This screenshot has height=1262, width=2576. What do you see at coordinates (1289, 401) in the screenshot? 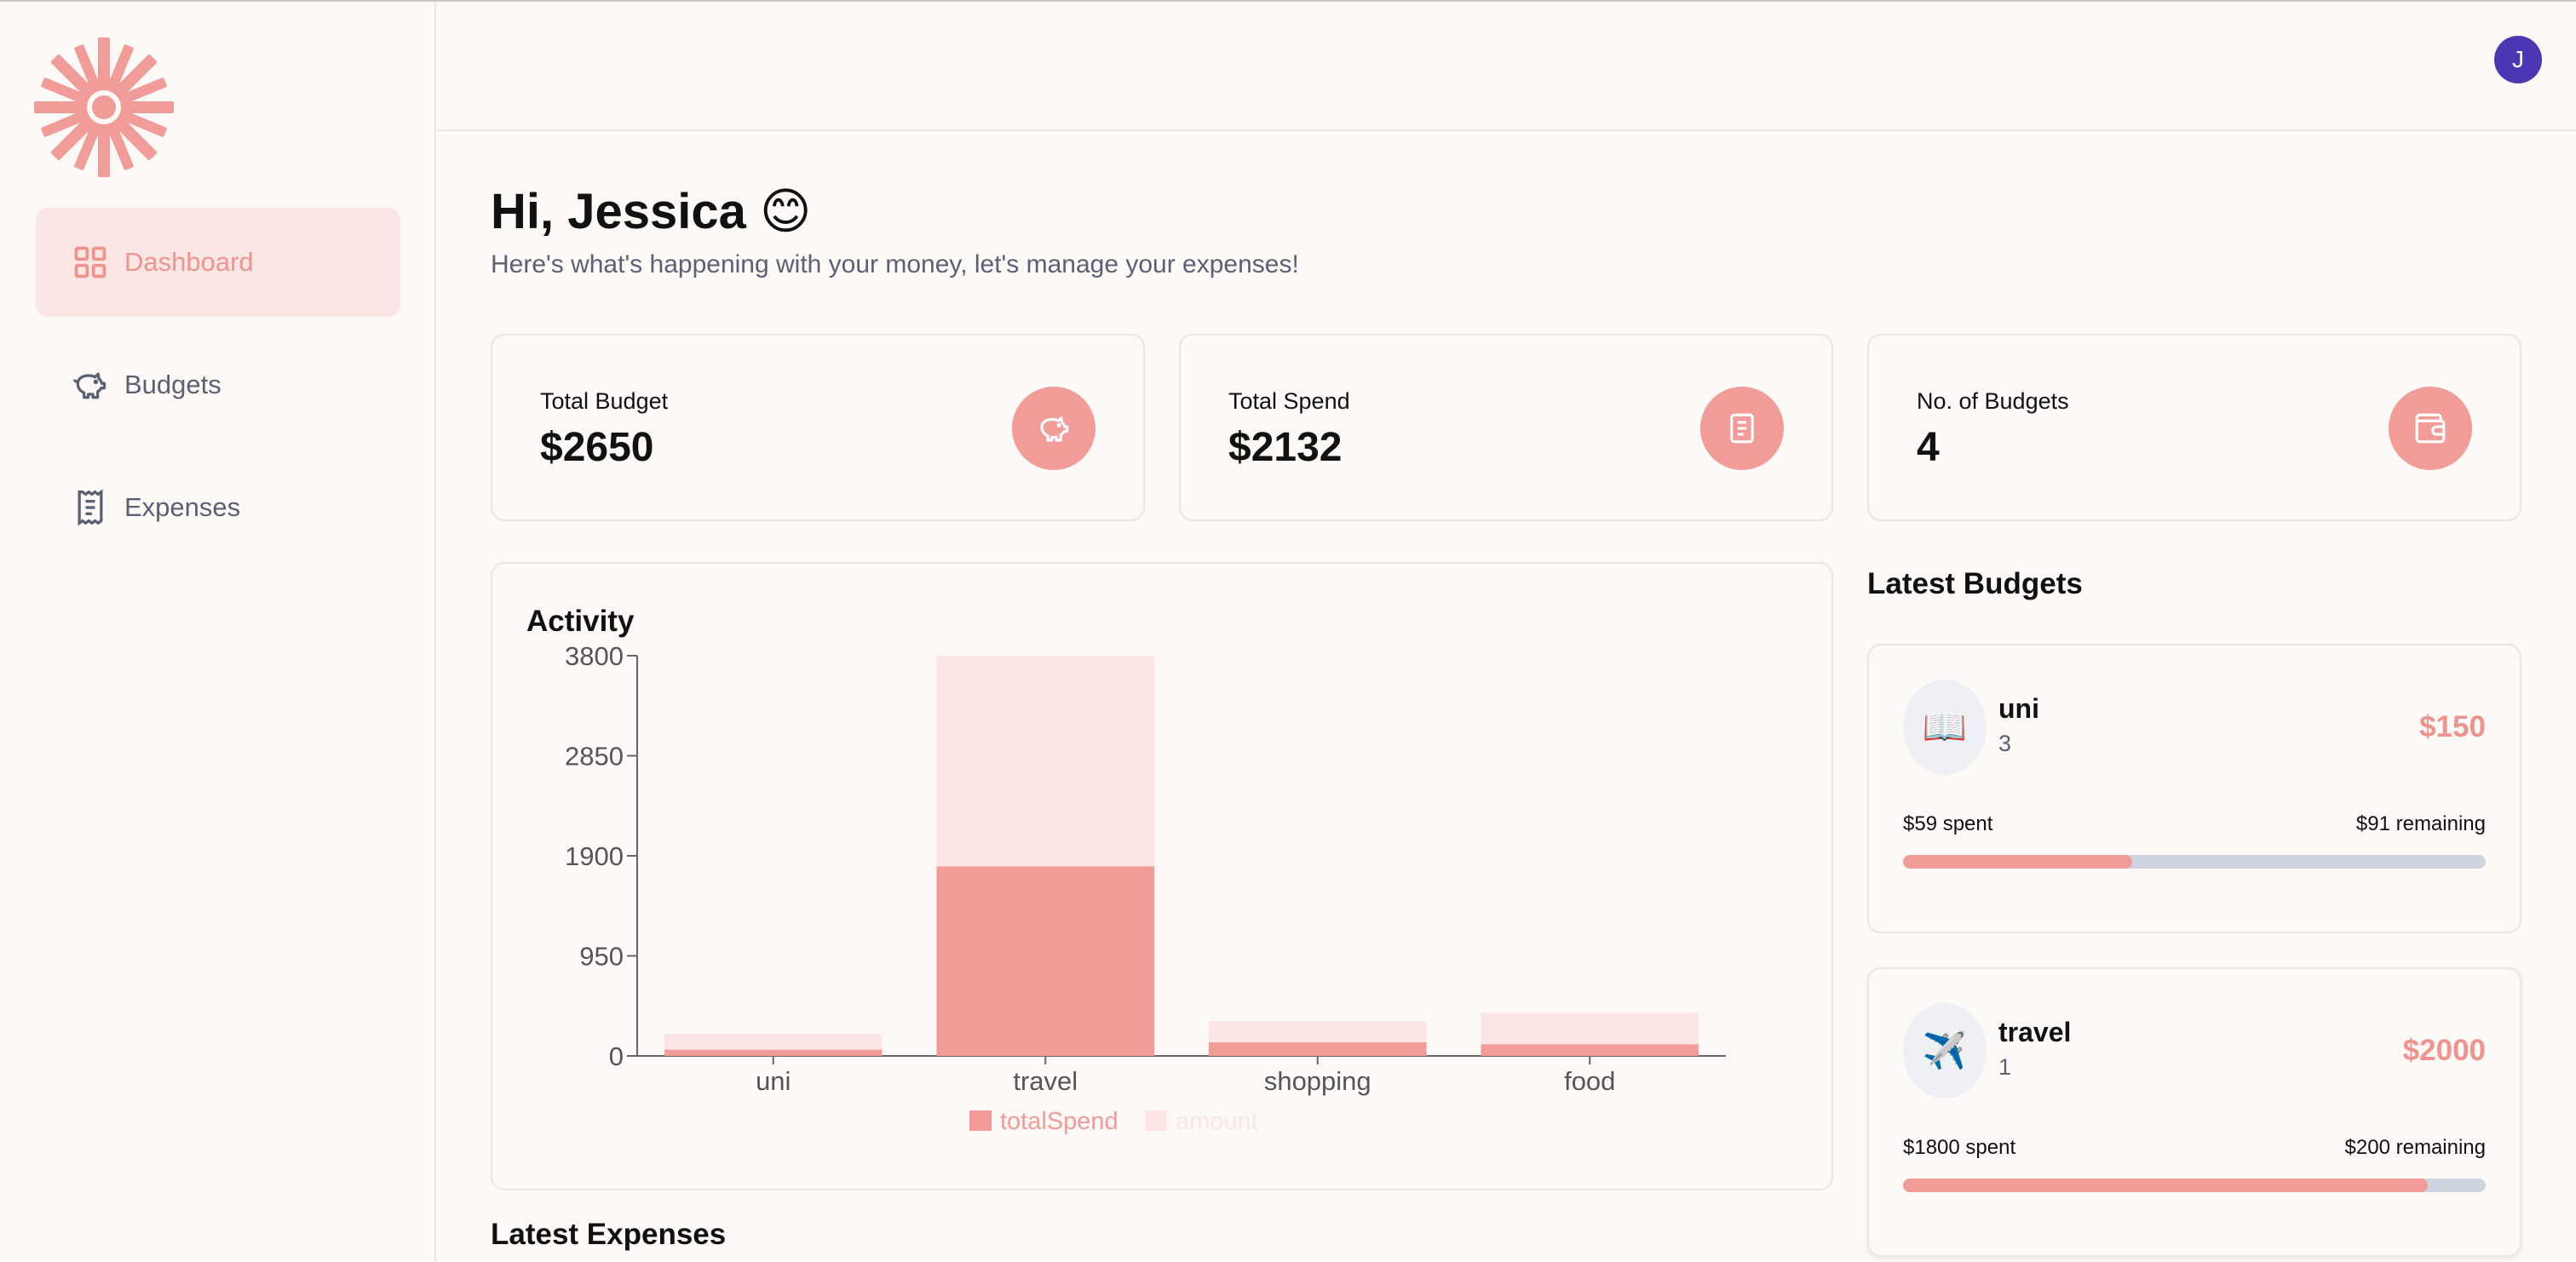
I see `stat-label: Total Spend` at bounding box center [1289, 401].